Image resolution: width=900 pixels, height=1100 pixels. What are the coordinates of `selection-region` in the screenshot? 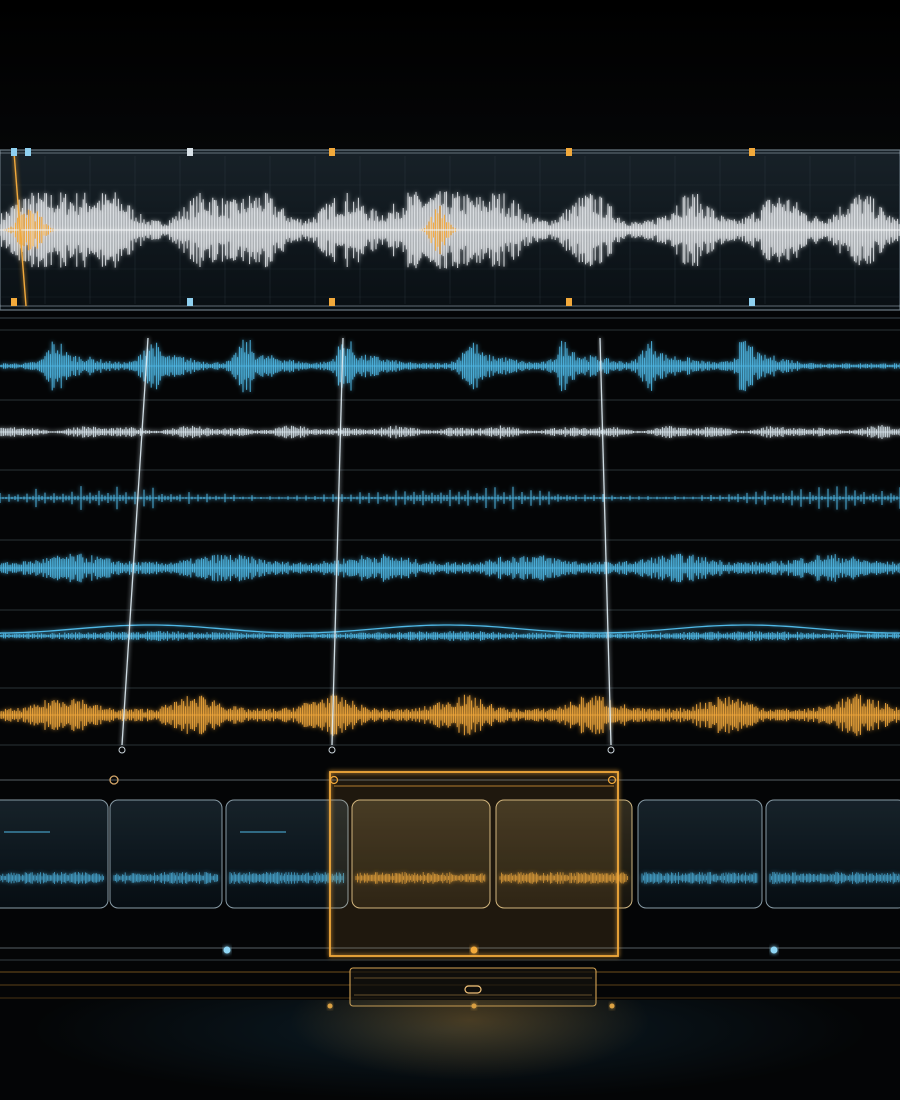 It's located at (474, 864).